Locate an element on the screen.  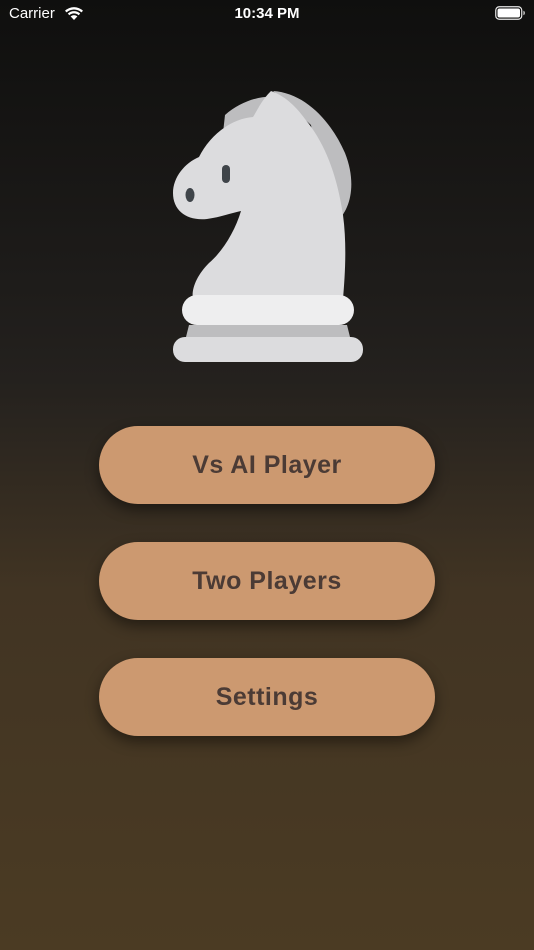
vs-ai-player-button: Vs AI Player is located at coordinates (267, 465).